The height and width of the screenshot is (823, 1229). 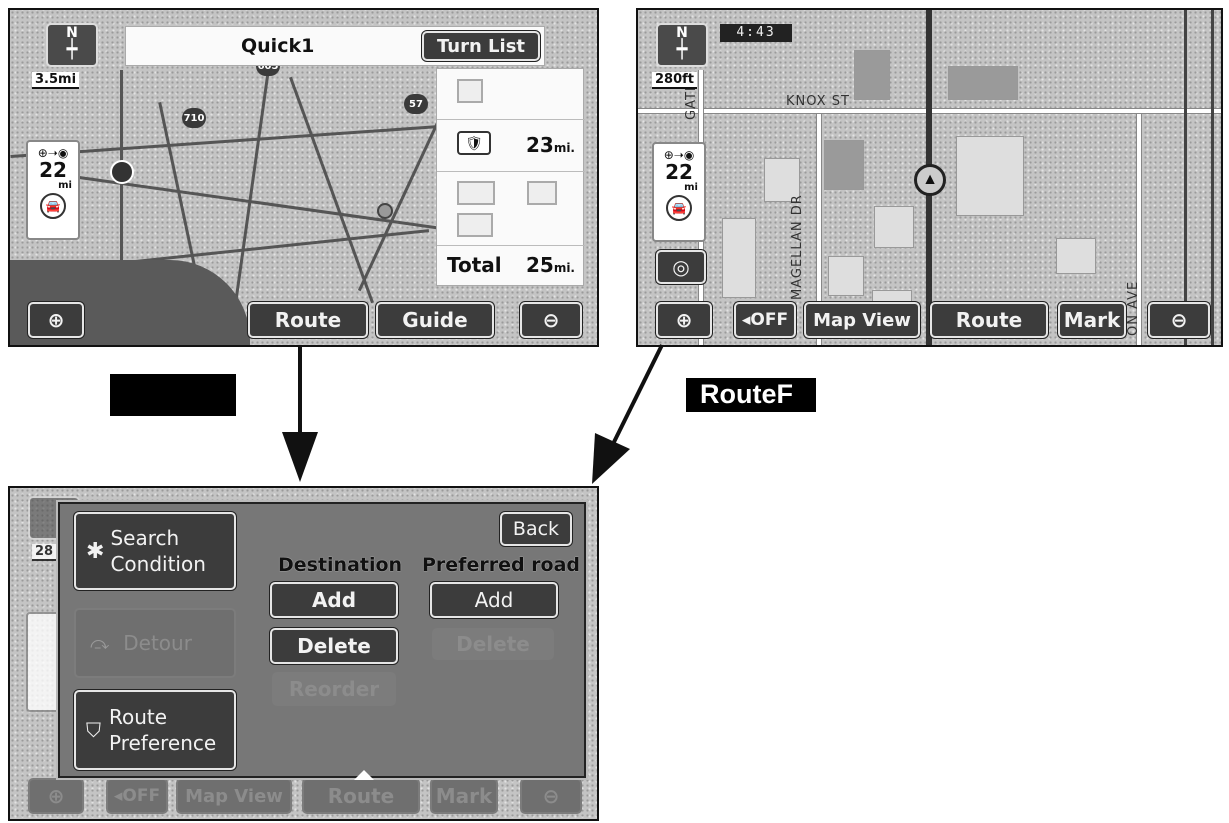 I want to click on search-condition-button: ✱ Search Condition, so click(x=155, y=551).